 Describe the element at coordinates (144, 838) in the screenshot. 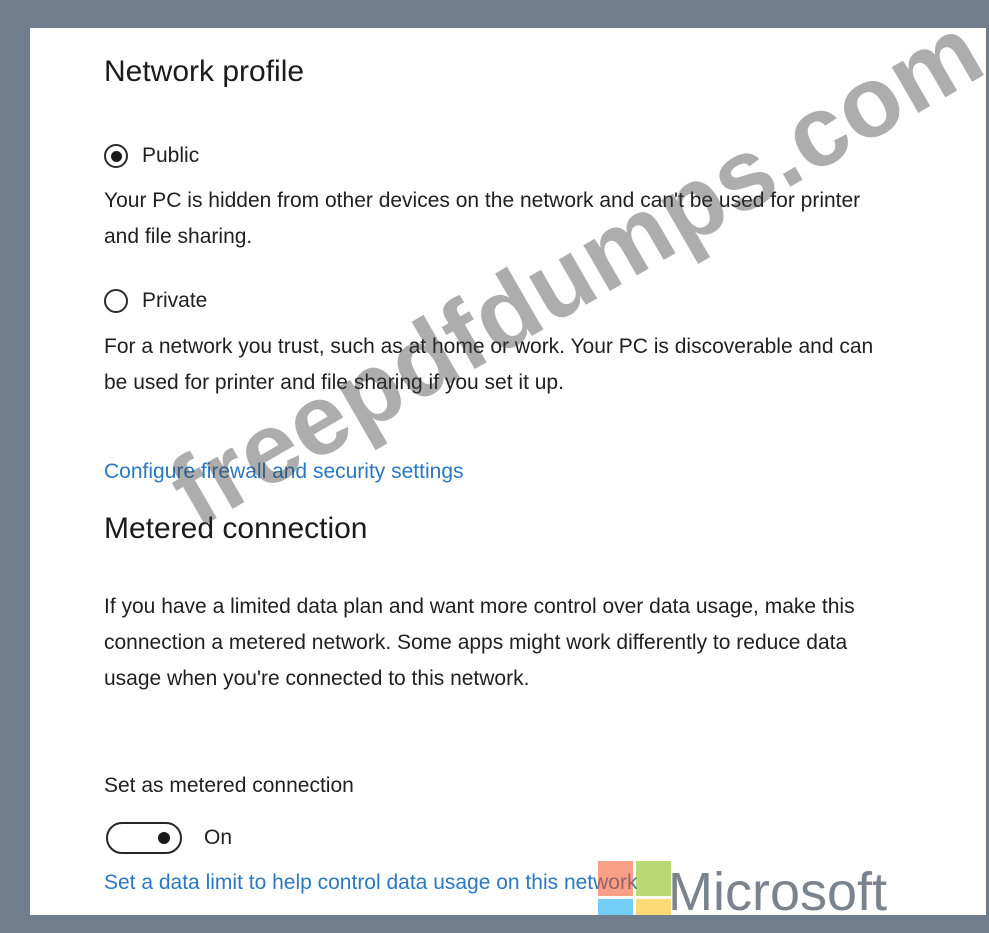

I see `metered-toggle-switch` at that location.